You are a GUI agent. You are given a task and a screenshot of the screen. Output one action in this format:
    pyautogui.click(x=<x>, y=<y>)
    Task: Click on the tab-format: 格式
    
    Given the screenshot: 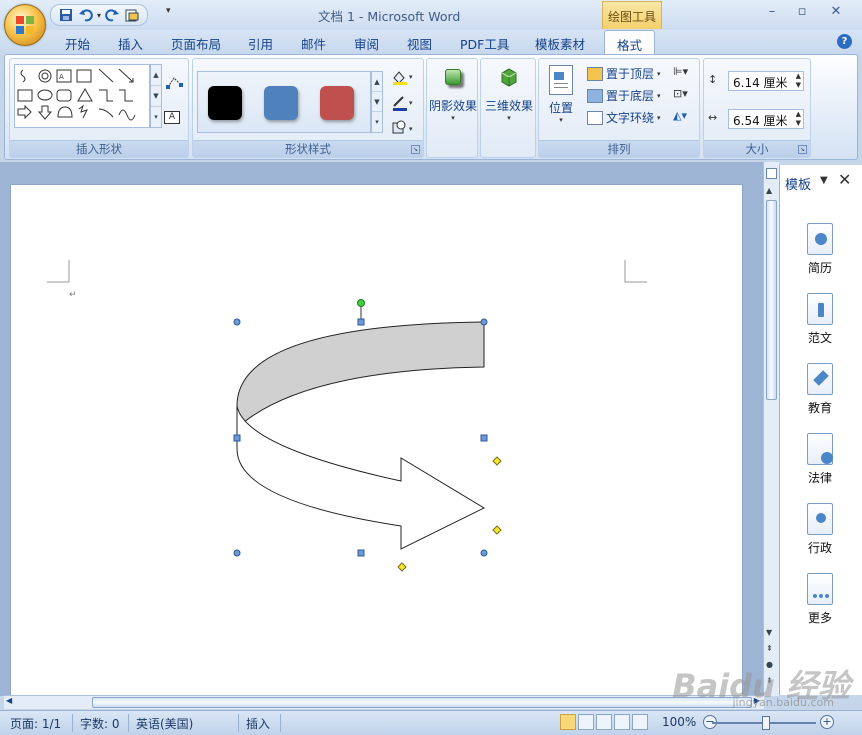 What is the action you would take?
    pyautogui.click(x=630, y=43)
    